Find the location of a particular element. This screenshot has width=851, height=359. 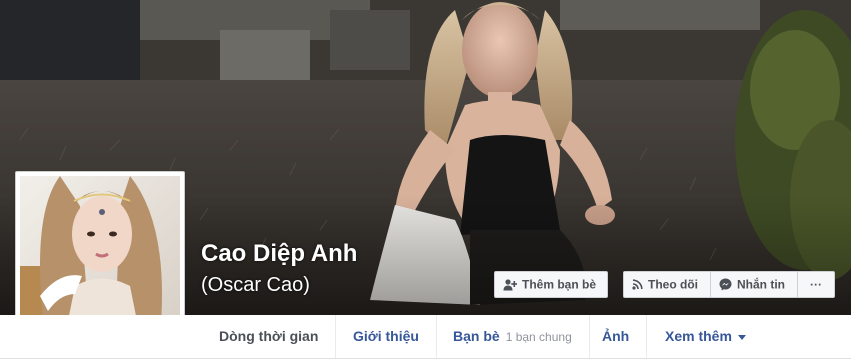

avatar is located at coordinates (100, 256).